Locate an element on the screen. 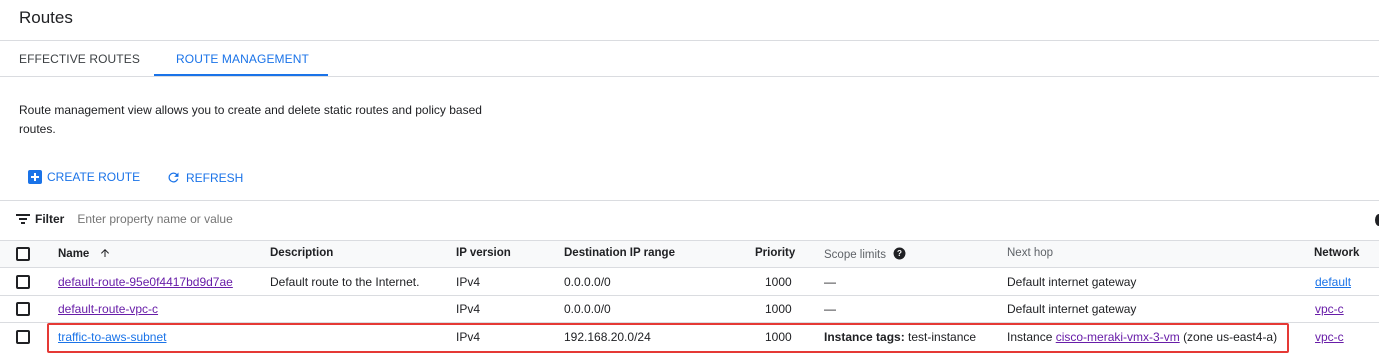  add-box-icon is located at coordinates (35, 177).